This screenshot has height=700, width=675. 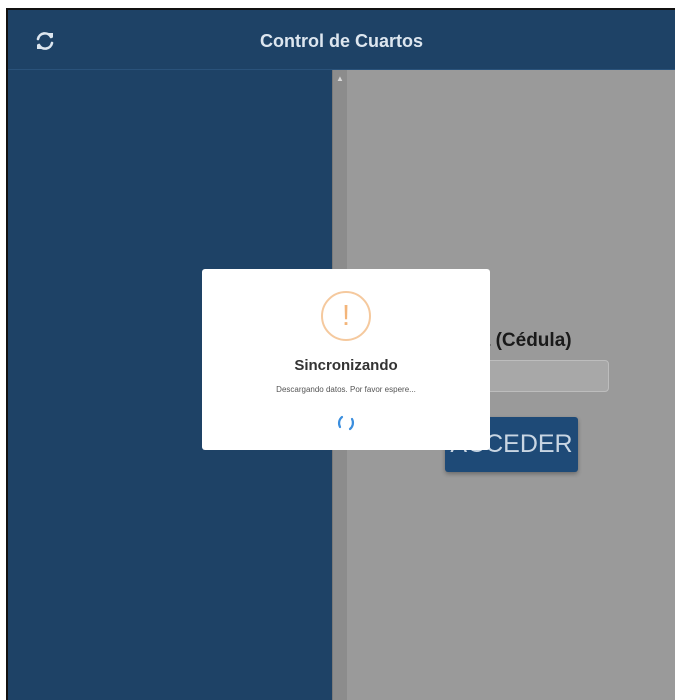 I want to click on top-bar: Control de Cuartos, so click(x=341, y=40).